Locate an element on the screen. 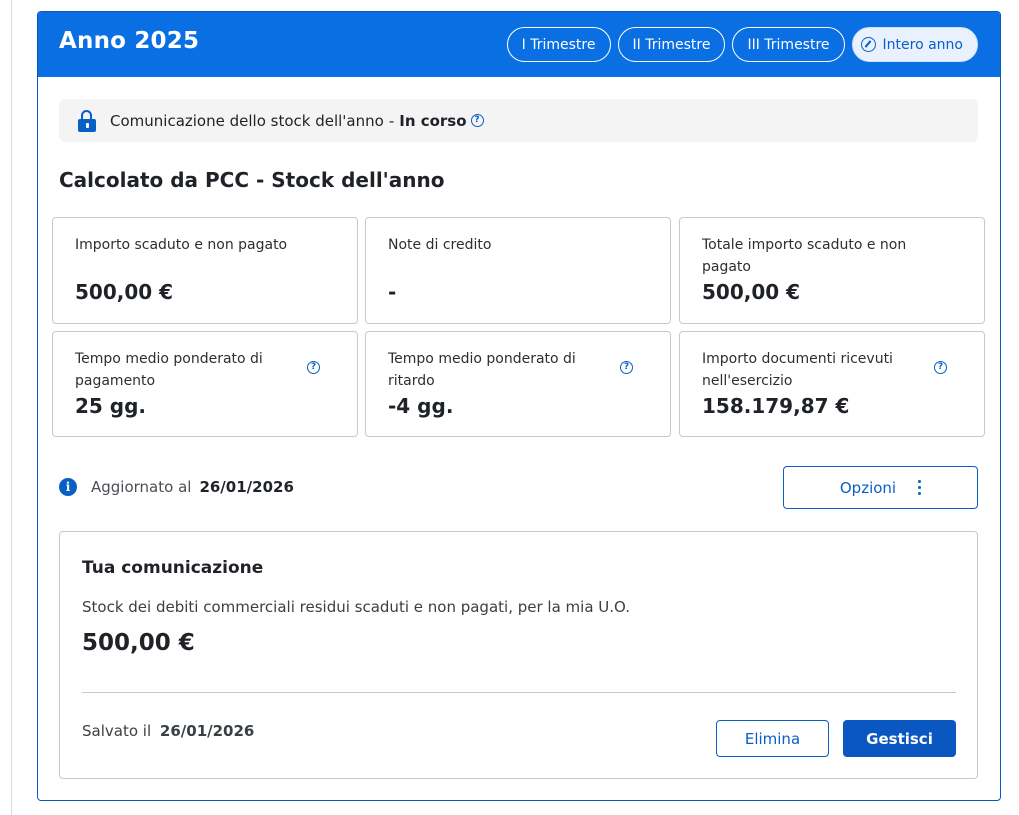 The image size is (1019, 815). updated-date: 26/01/2026 is located at coordinates (246, 487).